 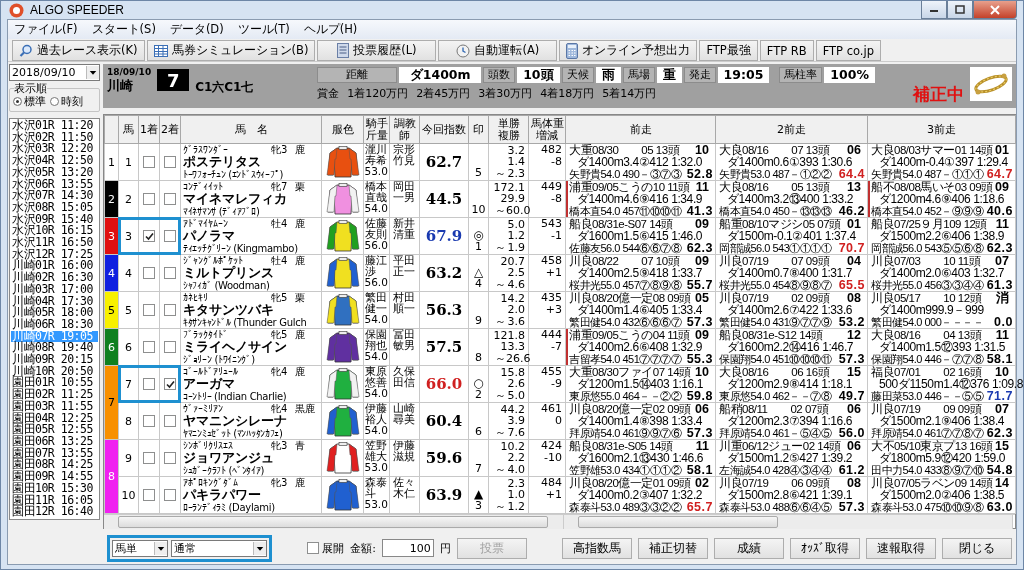 What do you see at coordinates (219, 548) in the screenshot?
I see `bet-mode-dropdown: 通常` at bounding box center [219, 548].